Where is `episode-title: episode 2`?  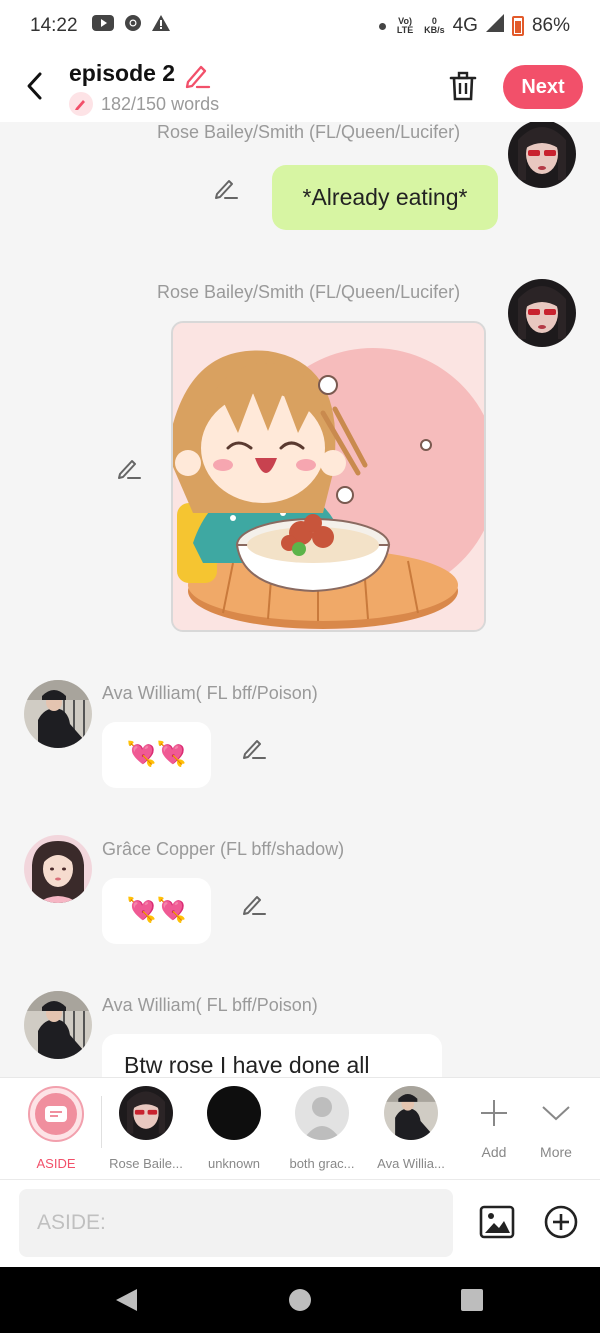
episode-title: episode 2 is located at coordinates (122, 73).